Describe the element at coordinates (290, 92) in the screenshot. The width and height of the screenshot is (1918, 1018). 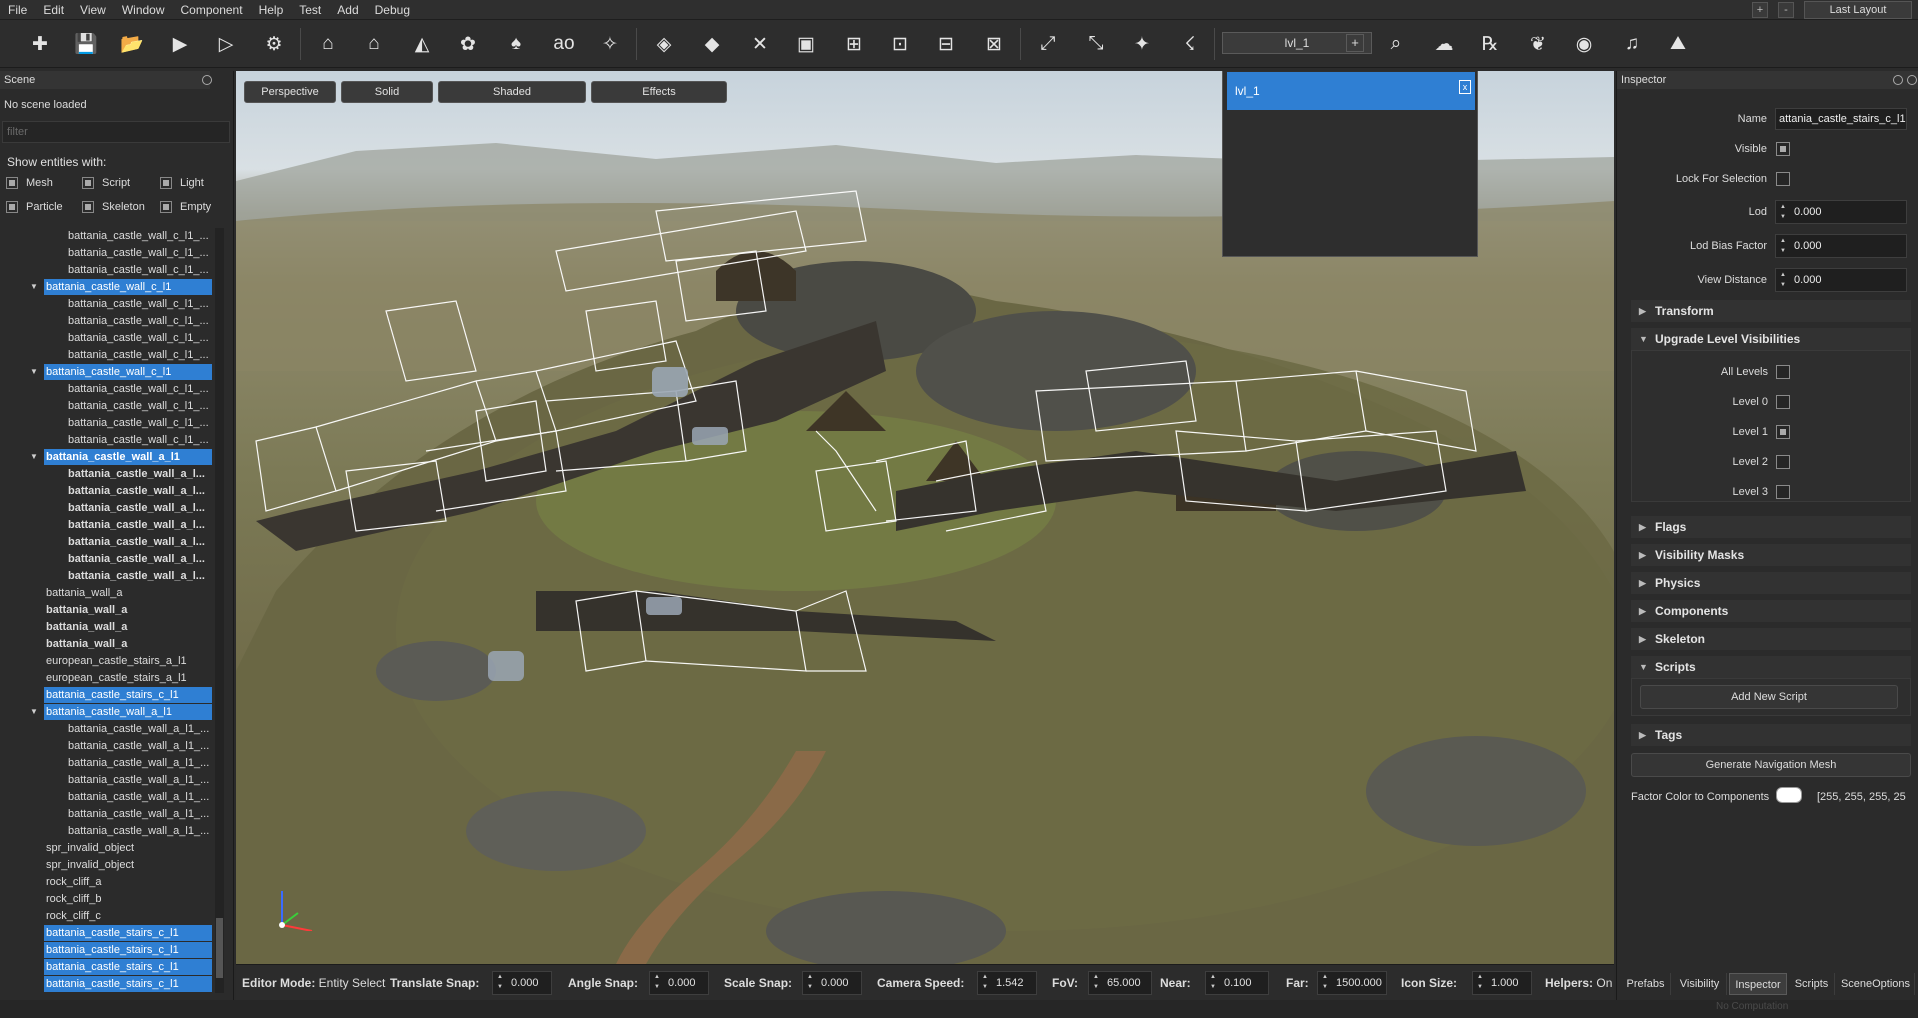
I see `tab-perspective: Perspective` at that location.